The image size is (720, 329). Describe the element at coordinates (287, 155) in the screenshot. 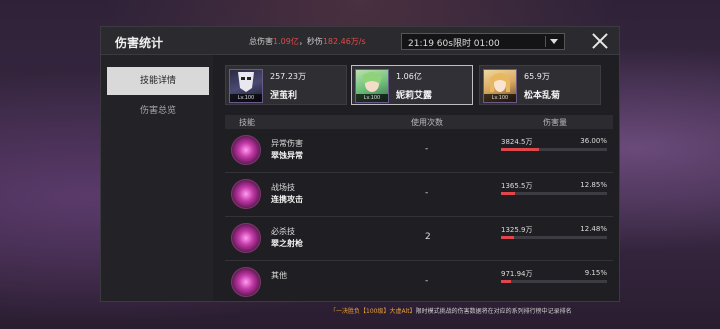

I see `skill-name: 翠蚀异常` at that location.